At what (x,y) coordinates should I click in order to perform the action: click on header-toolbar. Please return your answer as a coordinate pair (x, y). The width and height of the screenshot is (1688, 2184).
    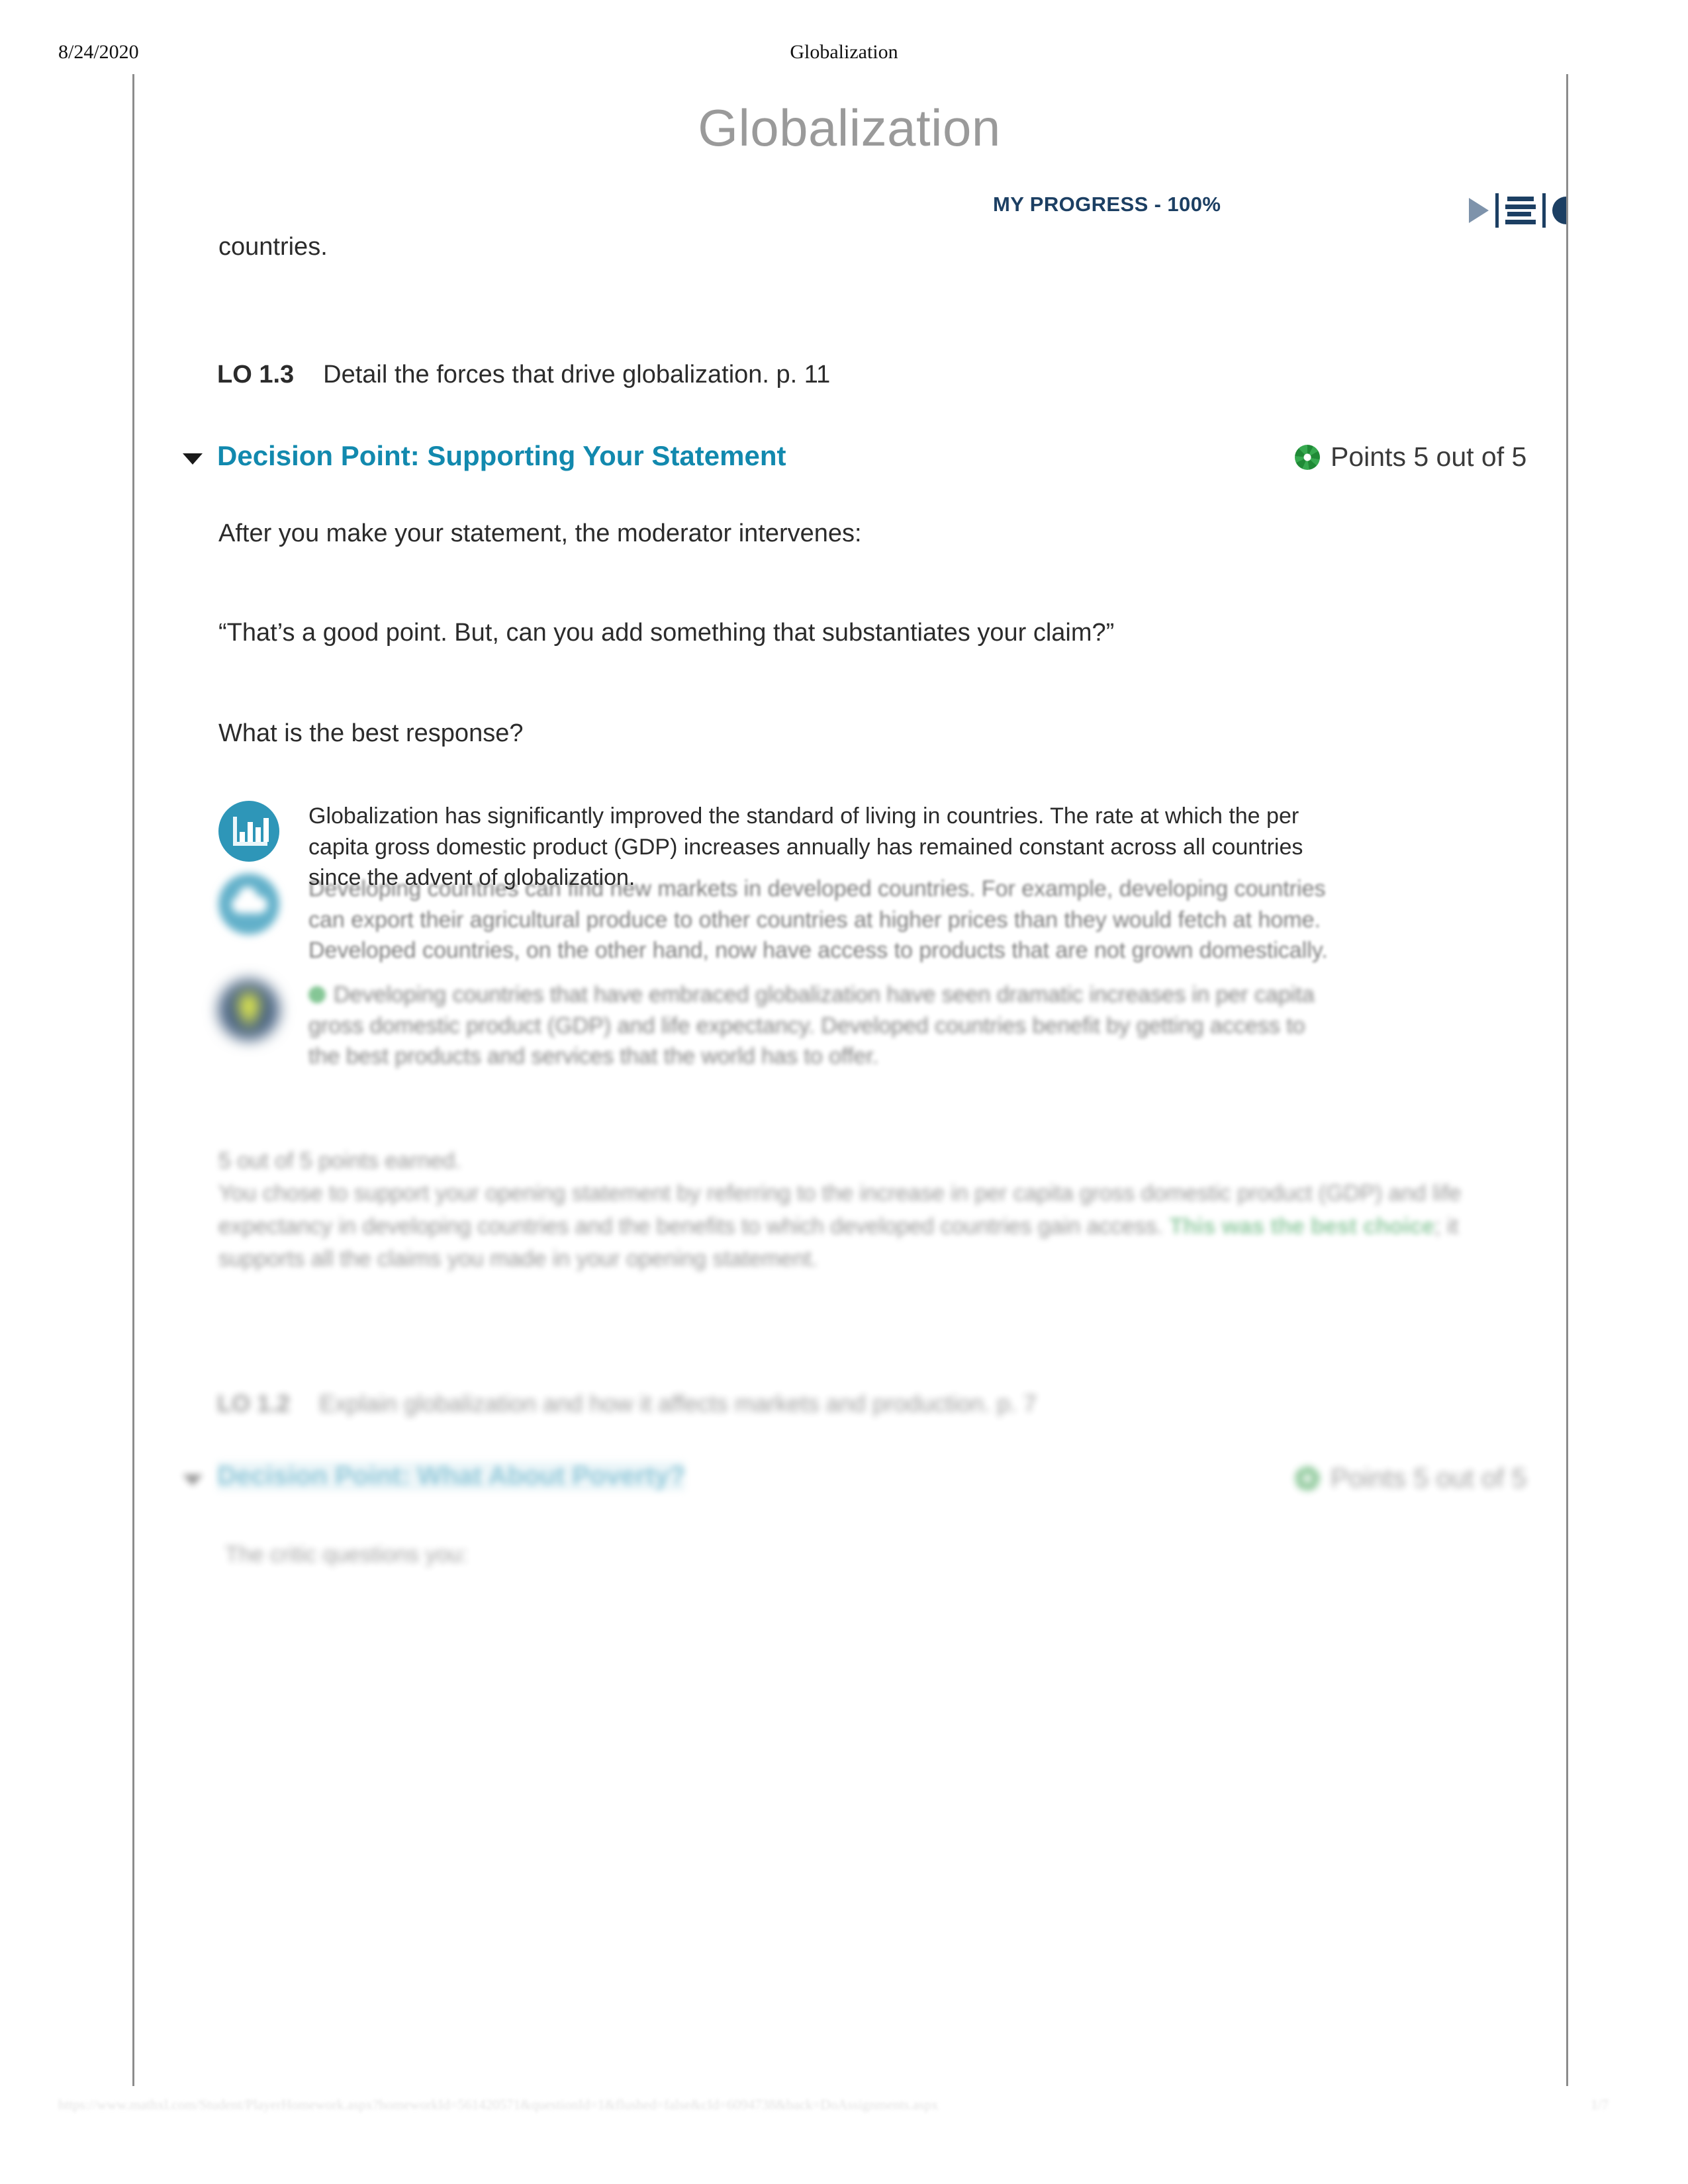
    Looking at the image, I should click on (1517, 210).